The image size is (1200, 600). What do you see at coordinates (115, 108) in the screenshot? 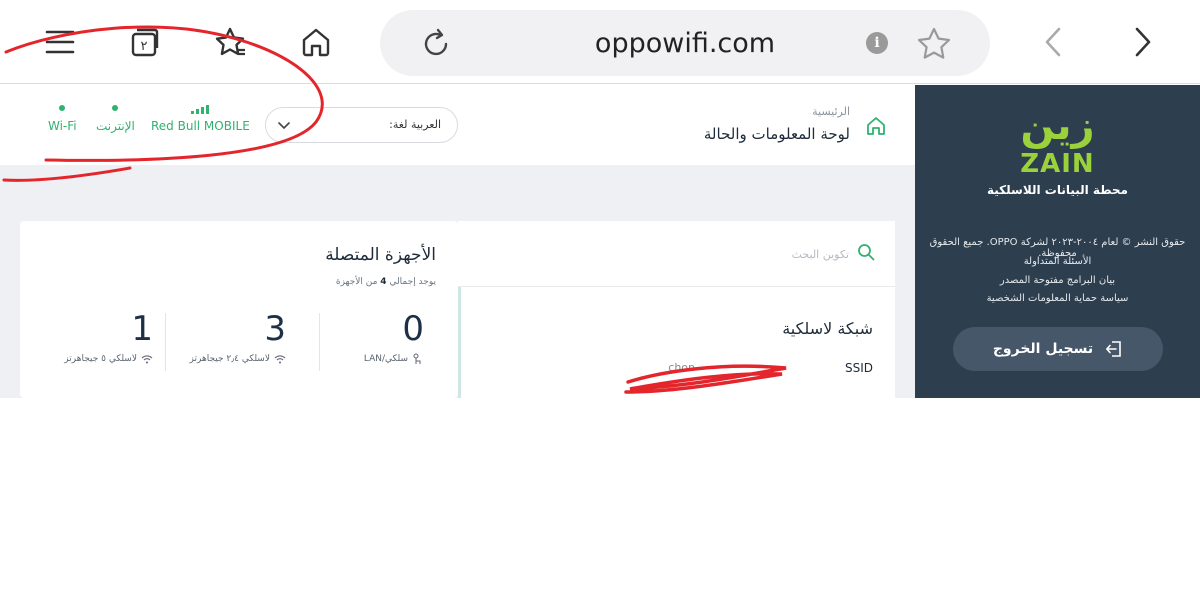
I see `internet-status-dot` at bounding box center [115, 108].